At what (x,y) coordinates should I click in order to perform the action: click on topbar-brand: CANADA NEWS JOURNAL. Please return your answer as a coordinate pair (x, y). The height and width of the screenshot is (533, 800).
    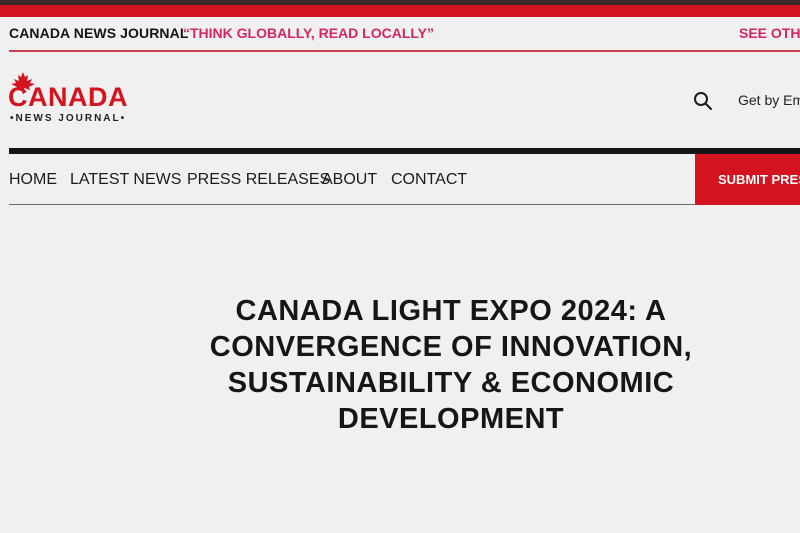
    Looking at the image, I should click on (99, 33).